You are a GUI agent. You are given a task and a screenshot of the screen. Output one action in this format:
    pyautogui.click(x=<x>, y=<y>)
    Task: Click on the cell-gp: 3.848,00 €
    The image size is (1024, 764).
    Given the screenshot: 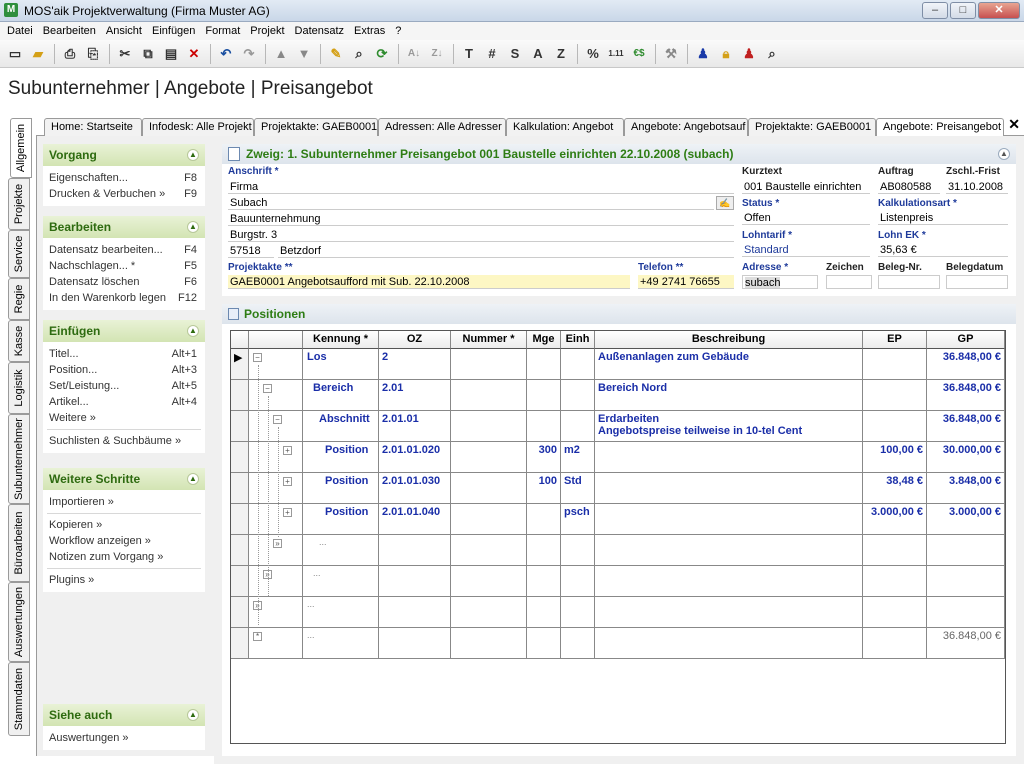 What is the action you would take?
    pyautogui.click(x=966, y=488)
    